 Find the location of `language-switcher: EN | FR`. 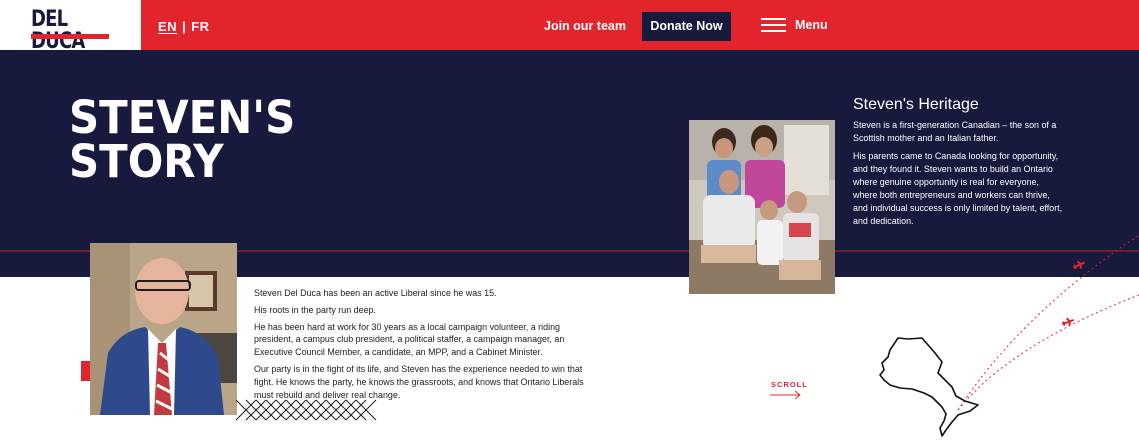

language-switcher: EN | FR is located at coordinates (184, 26).